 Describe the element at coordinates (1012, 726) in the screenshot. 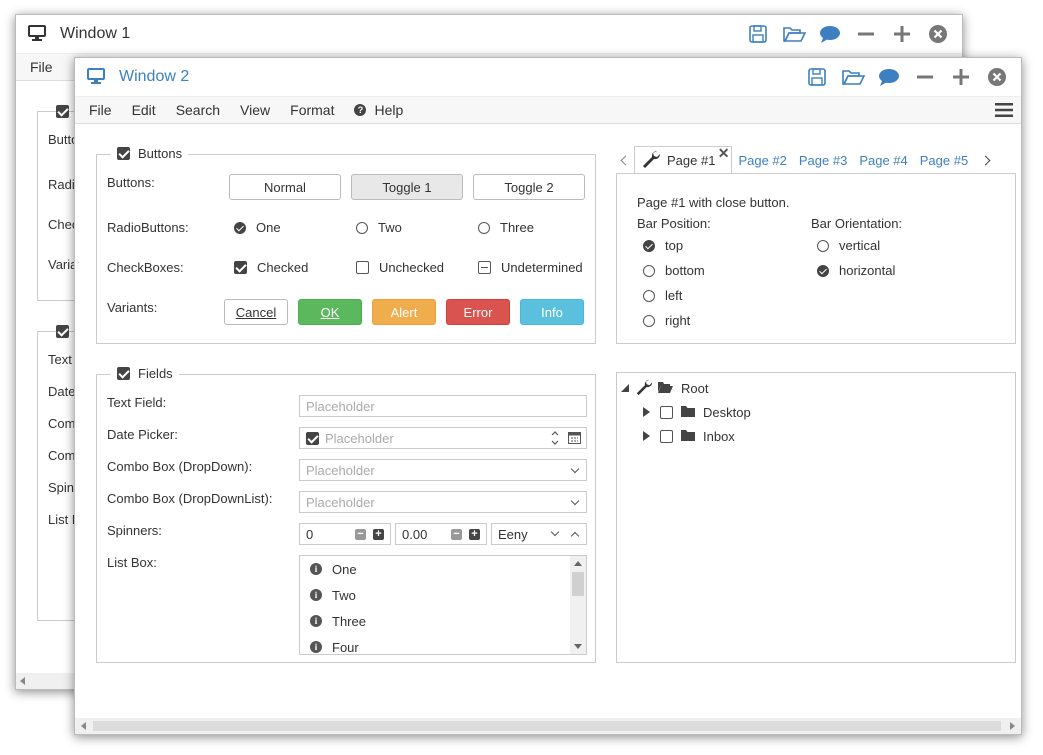

I see `scroll-right-icon` at that location.